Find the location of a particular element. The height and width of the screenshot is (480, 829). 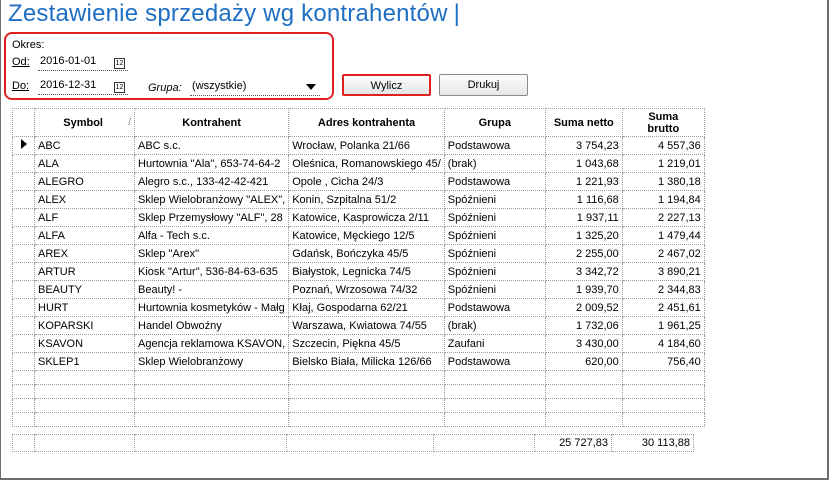

cell-address: Poznań, Wrzosowa 74/32 is located at coordinates (366, 289).